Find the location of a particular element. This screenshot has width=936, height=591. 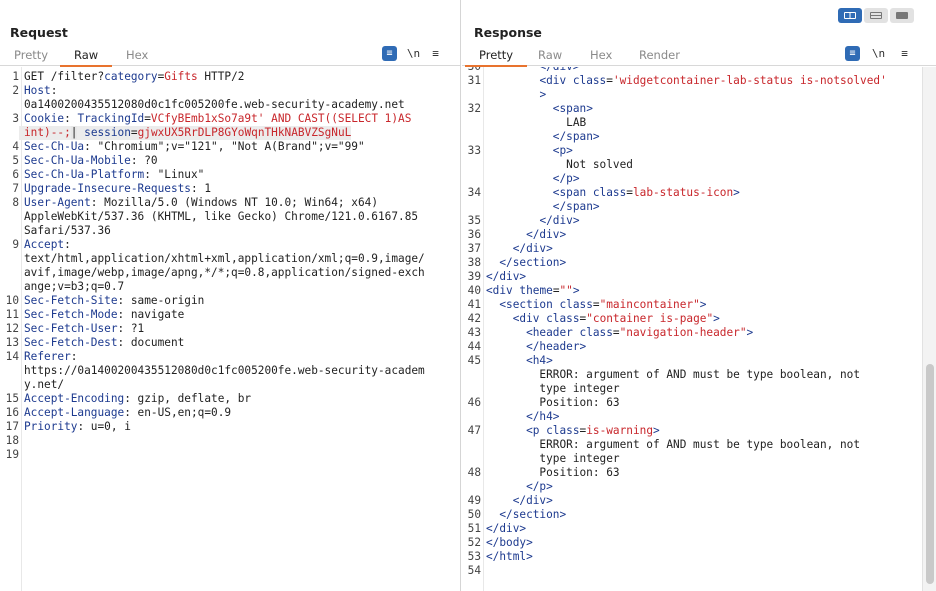

line-number: 1 is located at coordinates (15, 76).